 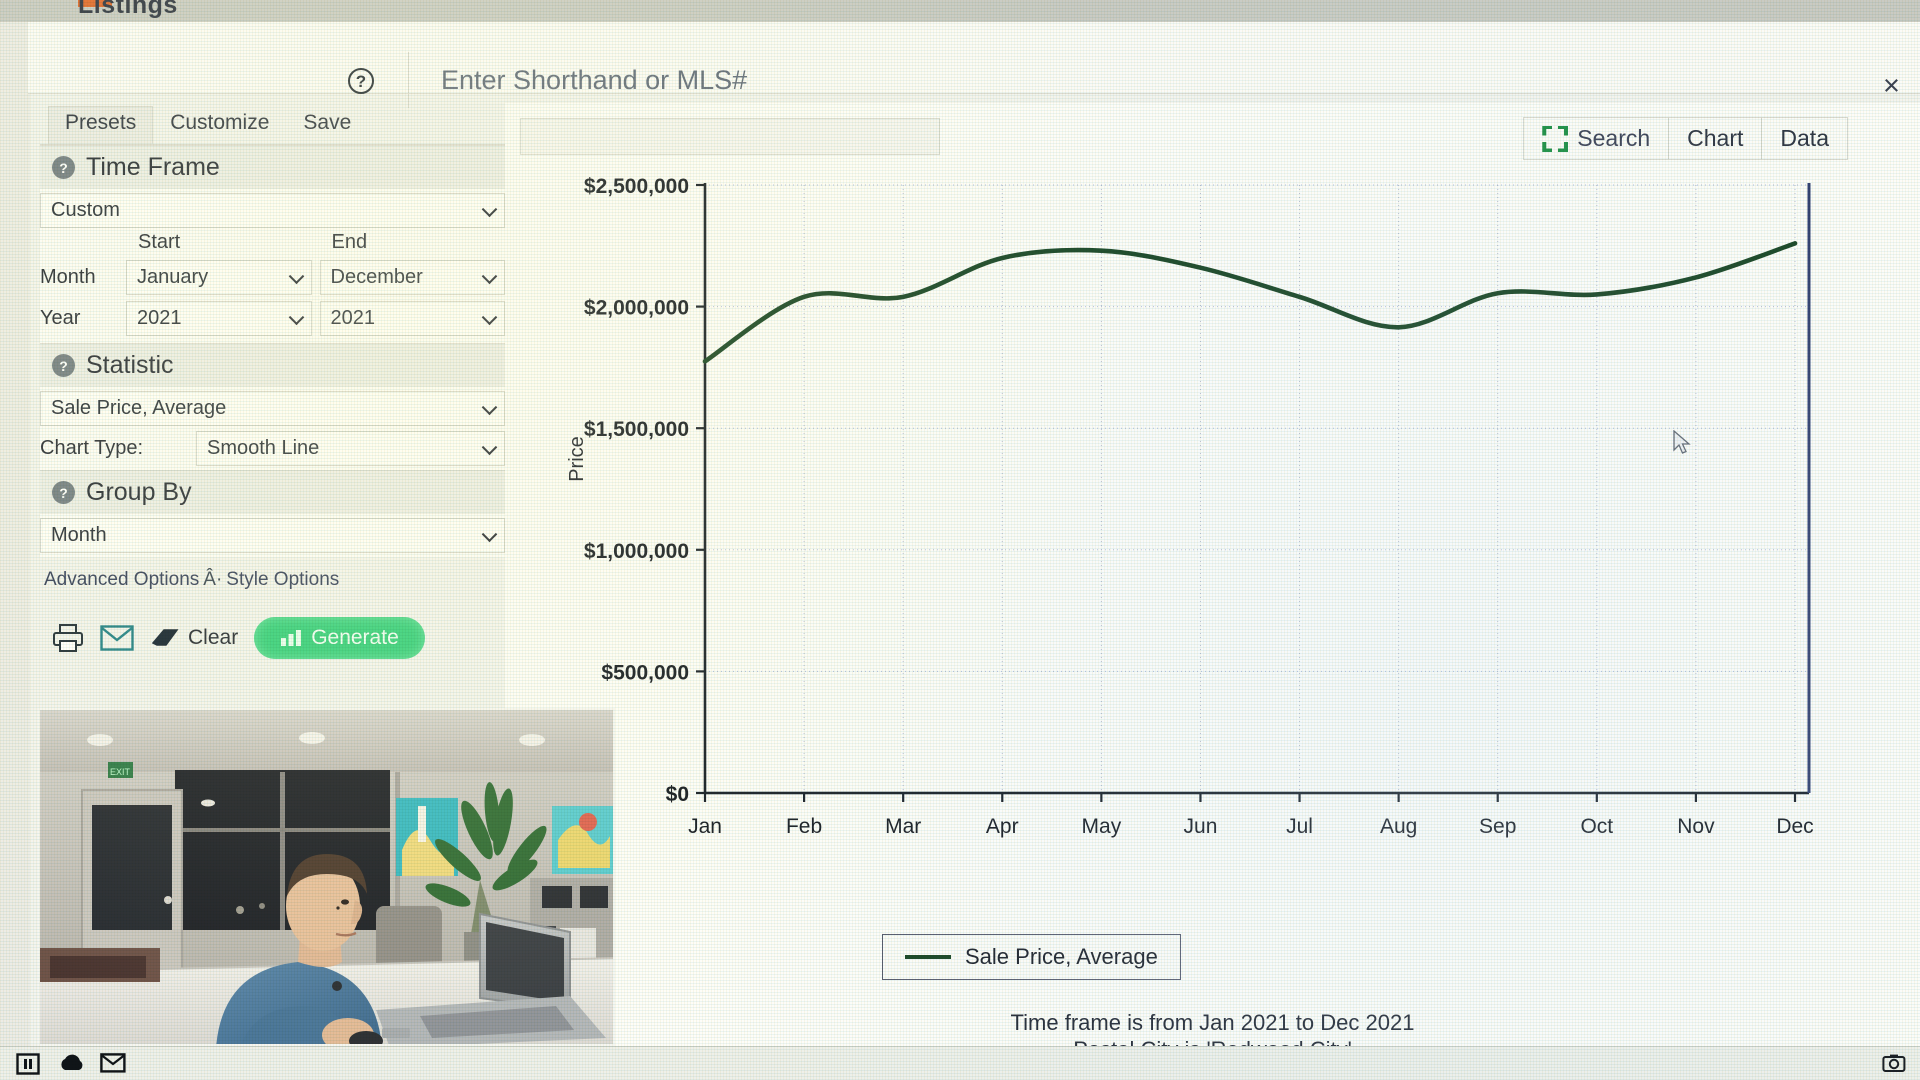 I want to click on group-by-select: Month, so click(x=272, y=535).